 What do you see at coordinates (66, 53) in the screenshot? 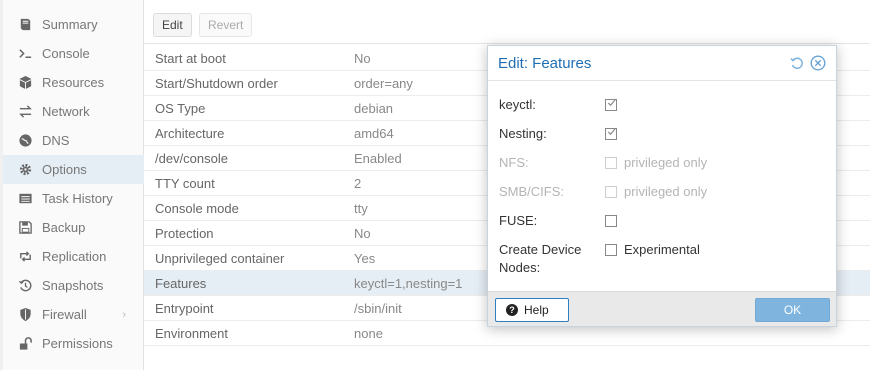
I see `sidebar-item-label: Console` at bounding box center [66, 53].